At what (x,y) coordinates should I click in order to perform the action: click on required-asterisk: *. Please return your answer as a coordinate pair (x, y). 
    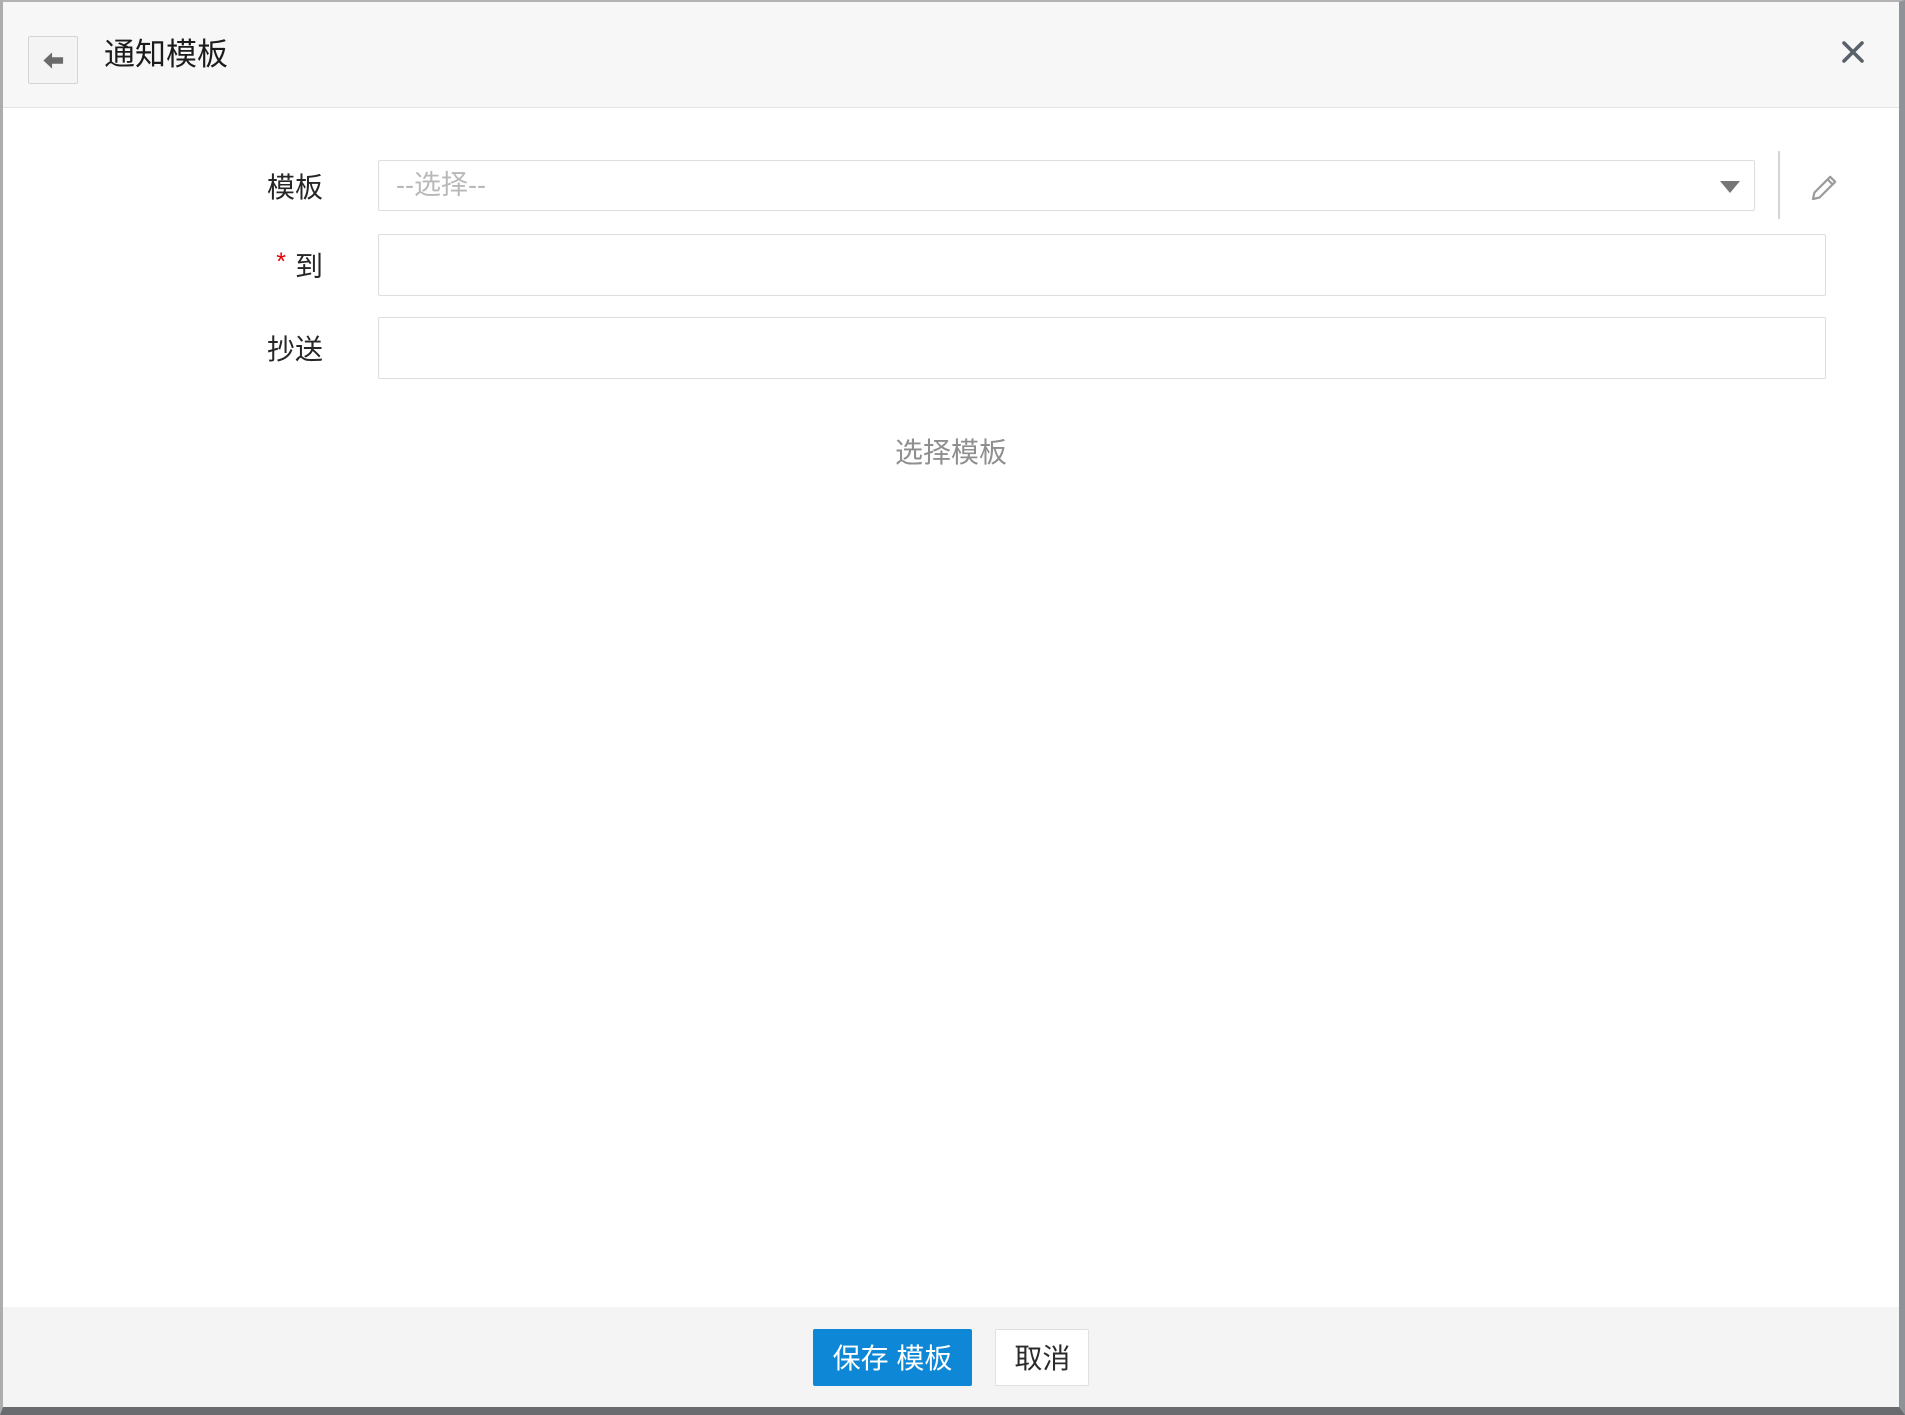
    Looking at the image, I should click on (281, 261).